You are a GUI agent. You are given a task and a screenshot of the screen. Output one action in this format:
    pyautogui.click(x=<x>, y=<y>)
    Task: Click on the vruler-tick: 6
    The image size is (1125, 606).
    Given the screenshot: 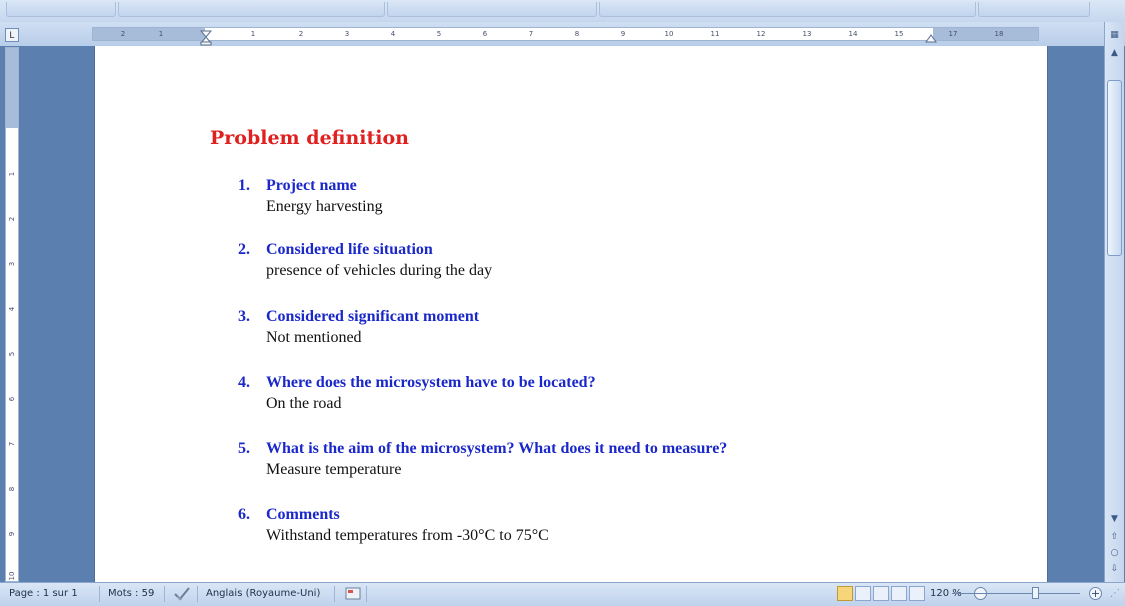 What is the action you would take?
    pyautogui.click(x=12, y=399)
    